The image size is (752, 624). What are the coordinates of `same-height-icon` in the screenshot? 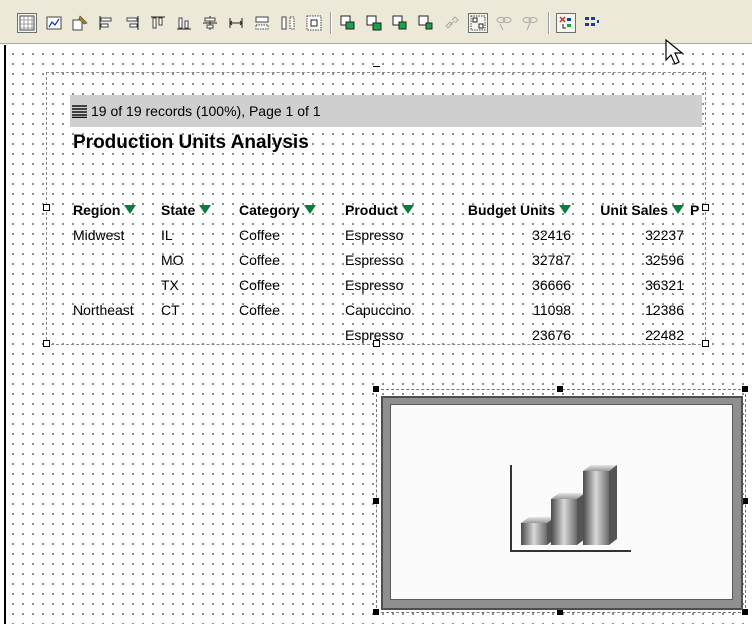 It's located at (262, 23).